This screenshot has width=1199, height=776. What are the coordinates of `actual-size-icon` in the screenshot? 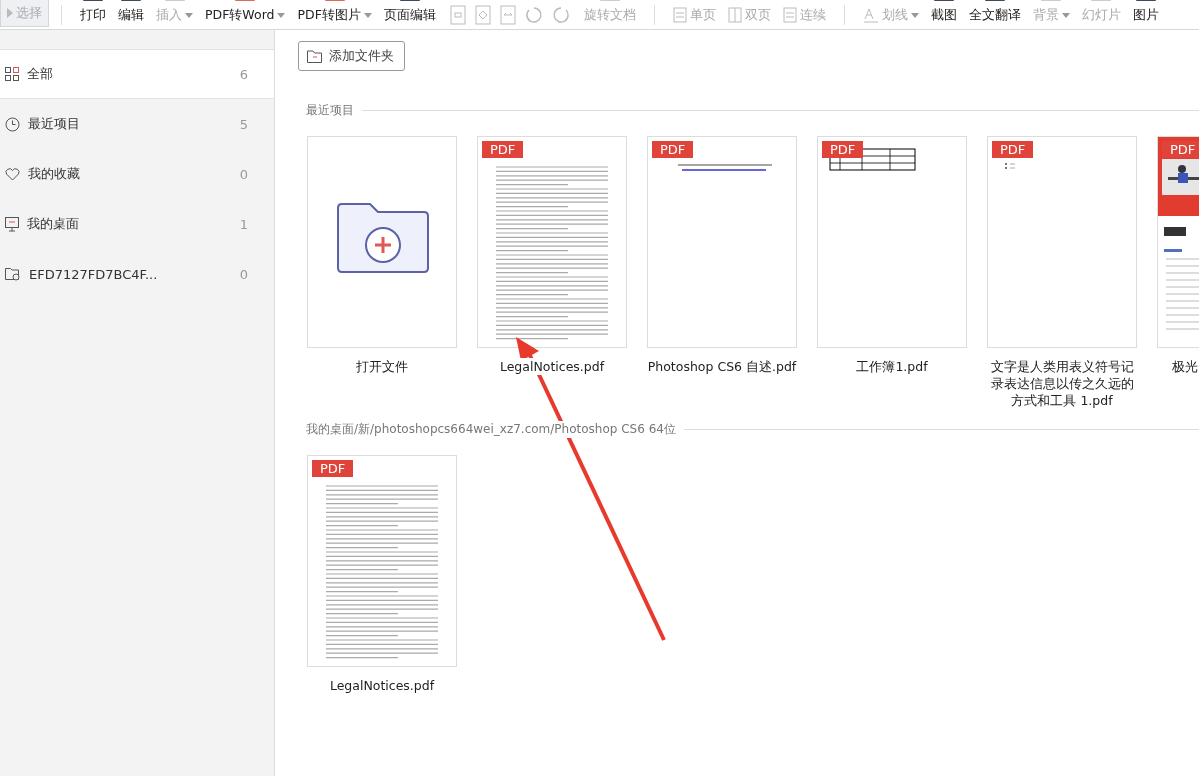 It's located at (457, 15).